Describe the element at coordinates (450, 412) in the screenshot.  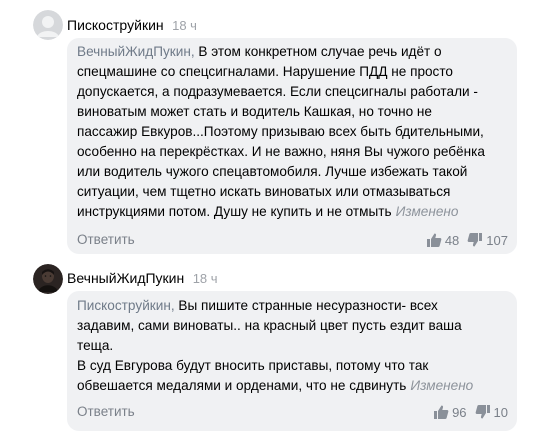
I see `like-button: 96` at that location.